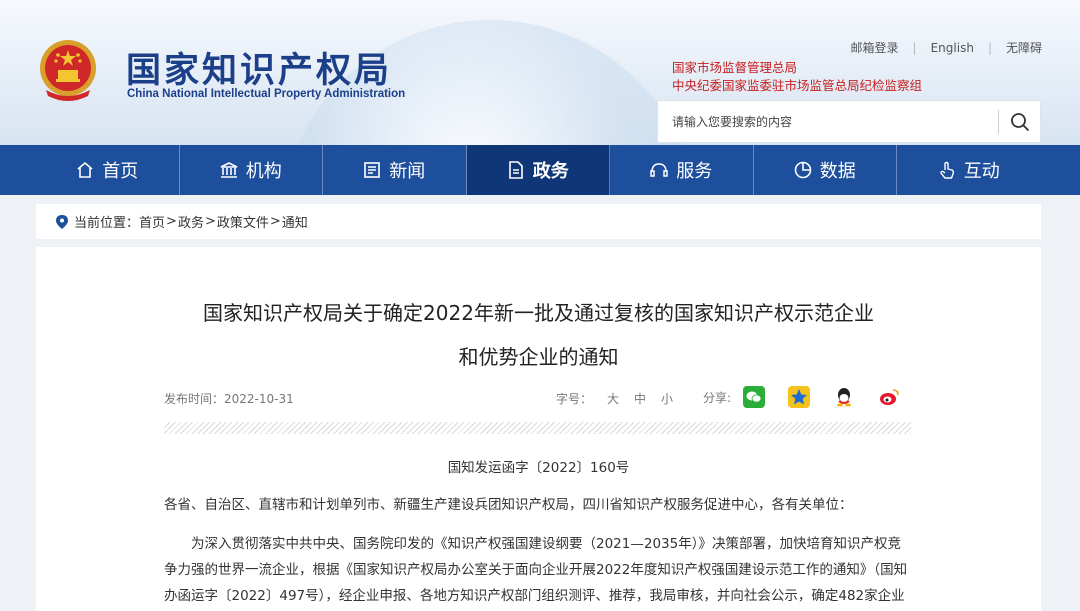 This screenshot has height=611, width=1080. Describe the element at coordinates (952, 48) in the screenshot. I see `english-link: English` at that location.